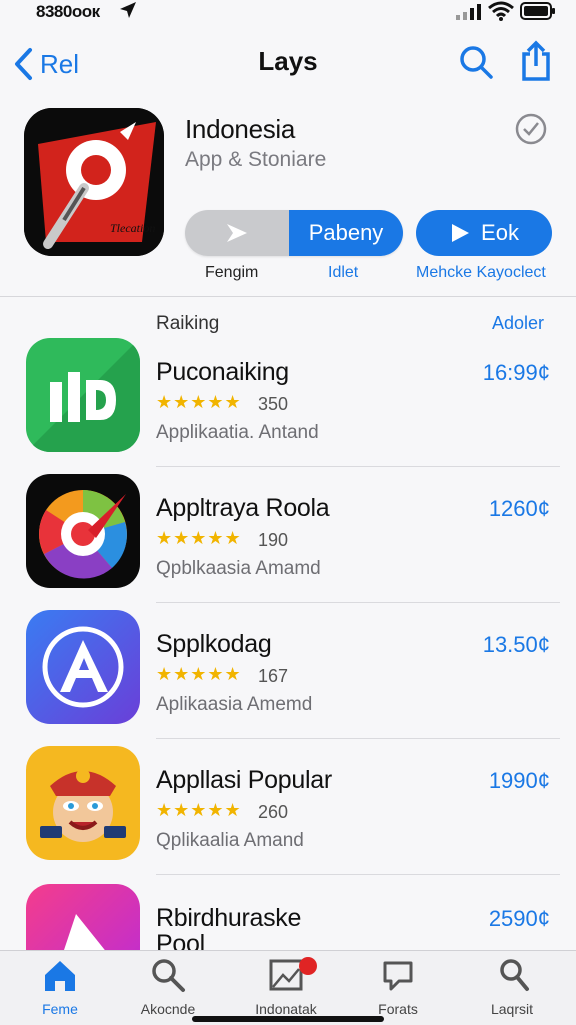 The width and height of the screenshot is (576, 1025). What do you see at coordinates (288, 13) in the screenshot?
I see `status-bar: 8380ooк` at bounding box center [288, 13].